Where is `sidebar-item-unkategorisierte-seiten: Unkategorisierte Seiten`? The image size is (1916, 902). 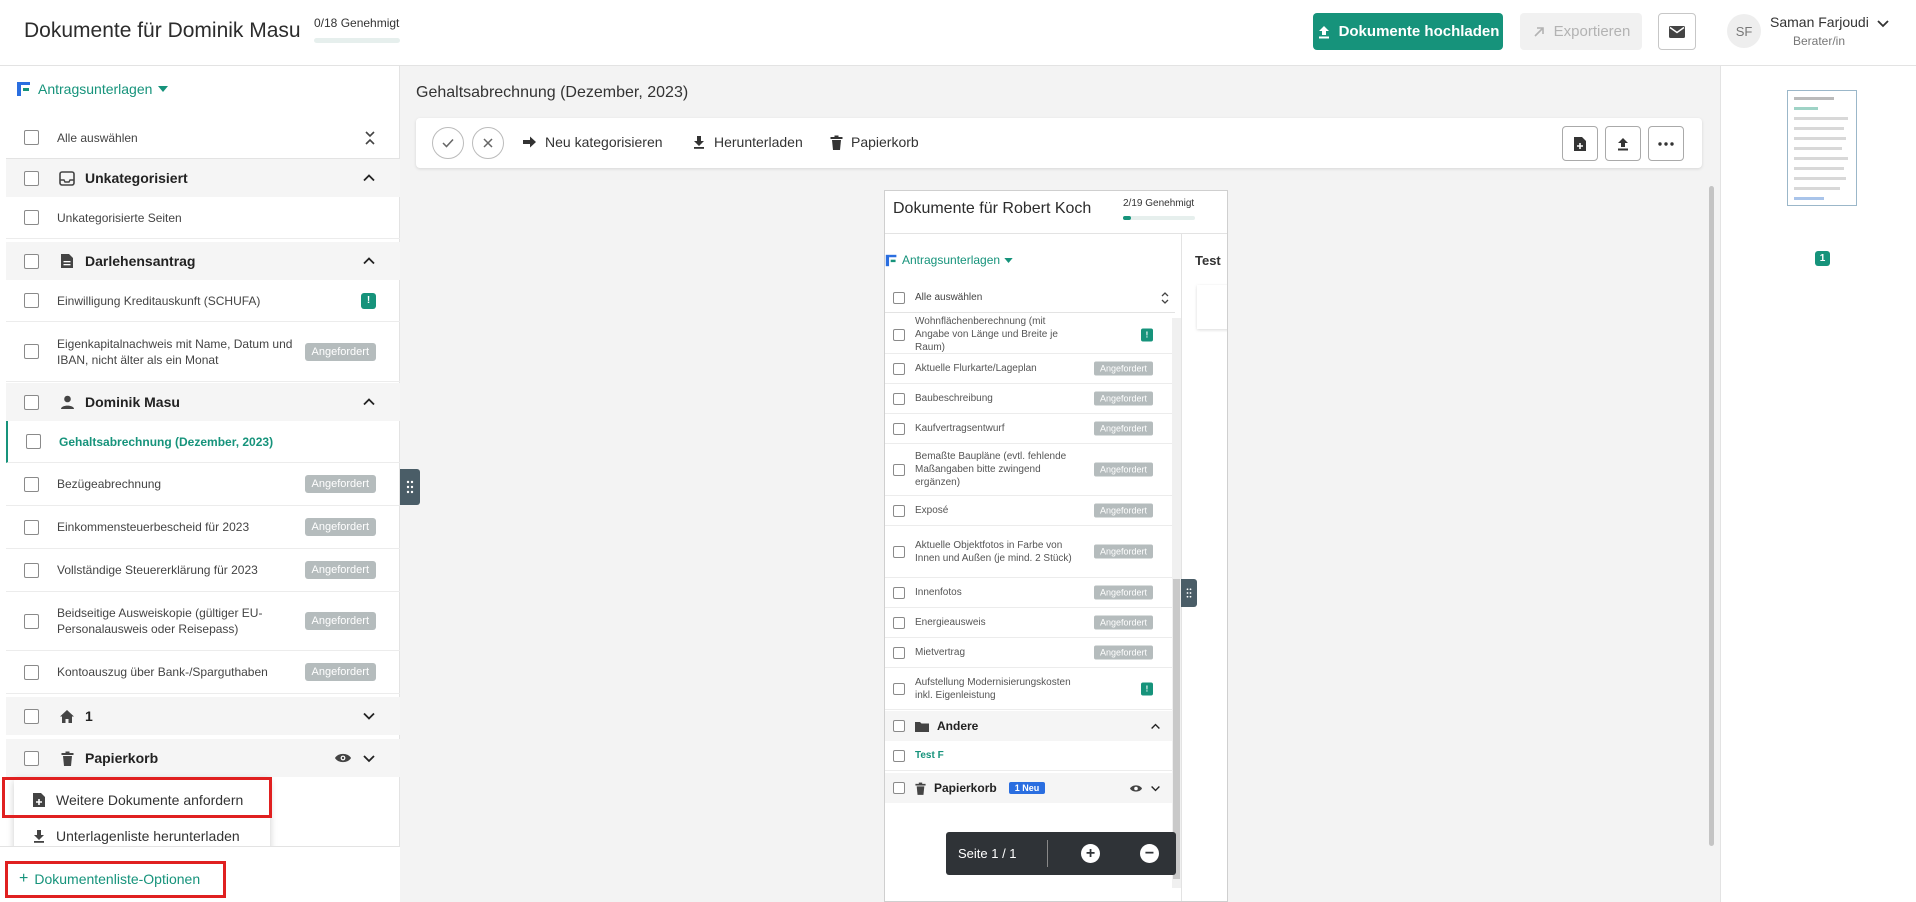 sidebar-item-unkategorisierte-seiten: Unkategorisierte Seiten is located at coordinates (203, 218).